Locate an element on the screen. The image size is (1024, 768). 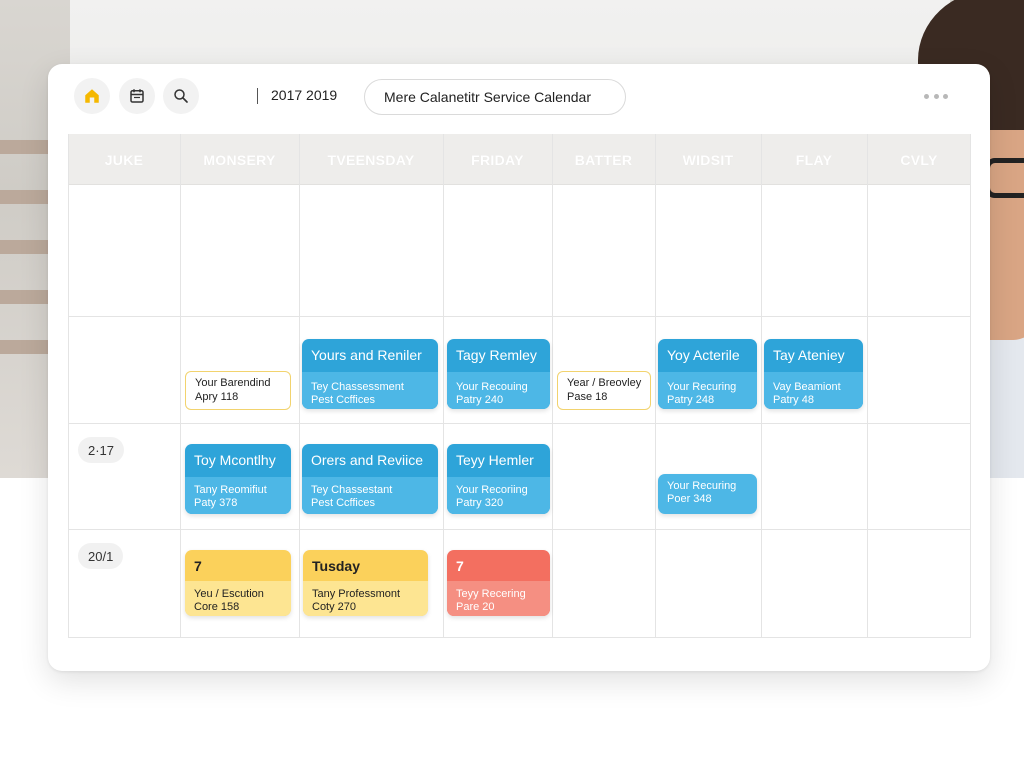
event-detail: Tany Reomifiut is located at coordinates (230, 490).